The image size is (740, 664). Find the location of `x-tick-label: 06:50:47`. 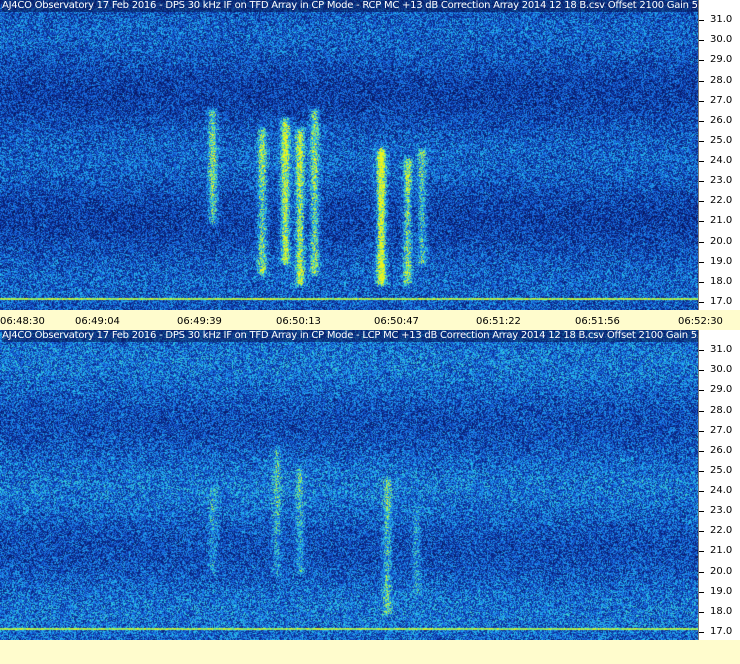

x-tick-label: 06:50:47 is located at coordinates (396, 321).